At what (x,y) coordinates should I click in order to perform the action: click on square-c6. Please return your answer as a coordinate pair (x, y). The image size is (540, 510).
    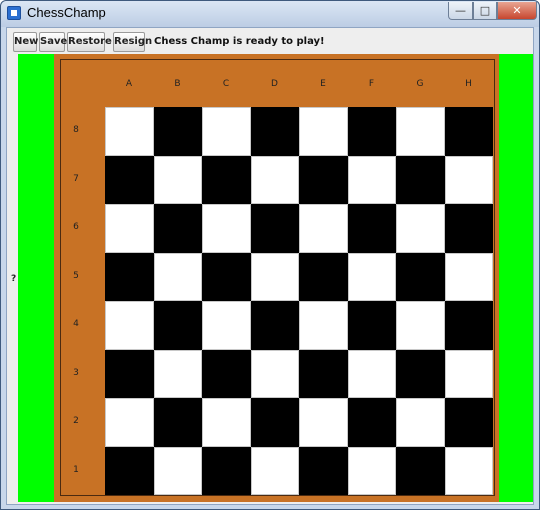
    Looking at the image, I should click on (226, 228).